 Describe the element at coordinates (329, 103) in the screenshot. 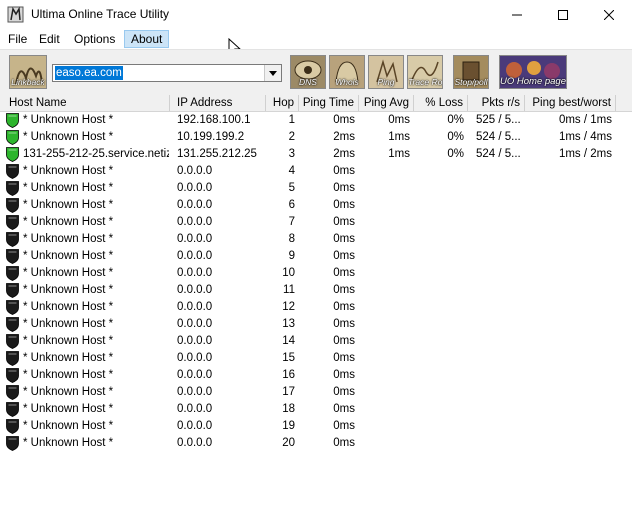

I see `col-ping-time: Ping Time` at that location.